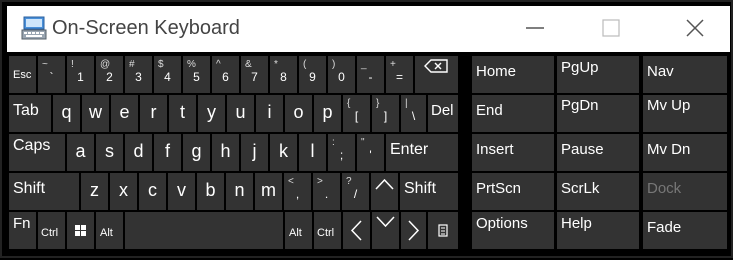 This screenshot has height=260, width=733. Describe the element at coordinates (254, 152) in the screenshot. I see `key-j: j` at that location.